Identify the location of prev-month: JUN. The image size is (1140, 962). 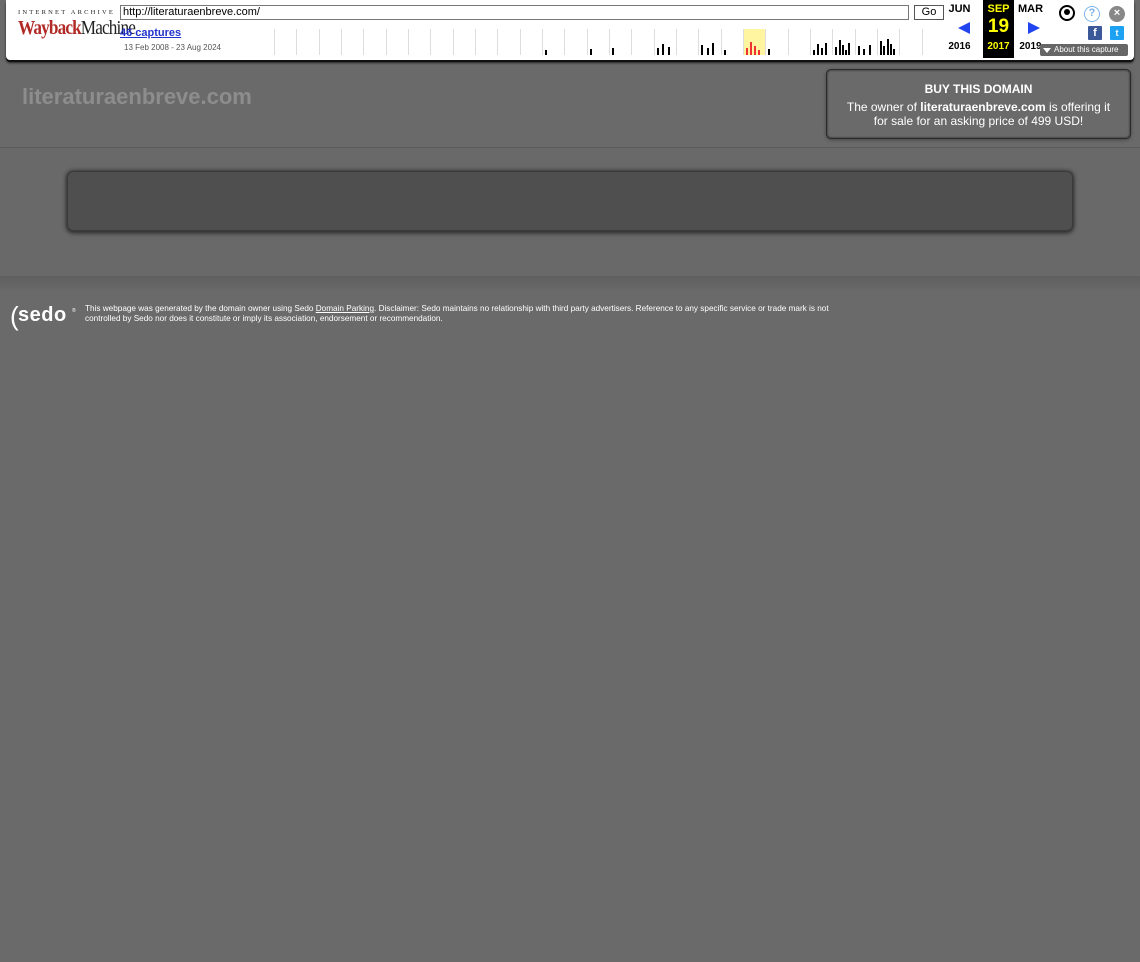
(959, 9).